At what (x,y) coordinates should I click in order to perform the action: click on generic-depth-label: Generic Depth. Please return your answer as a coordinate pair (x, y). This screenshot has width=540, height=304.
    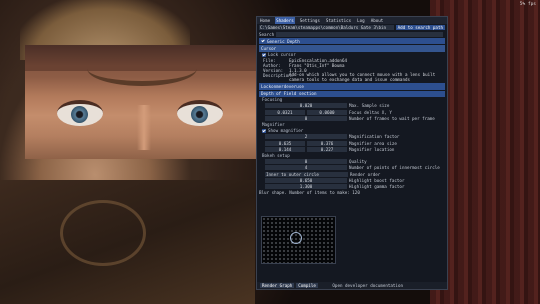
    Looking at the image, I should click on (283, 41).